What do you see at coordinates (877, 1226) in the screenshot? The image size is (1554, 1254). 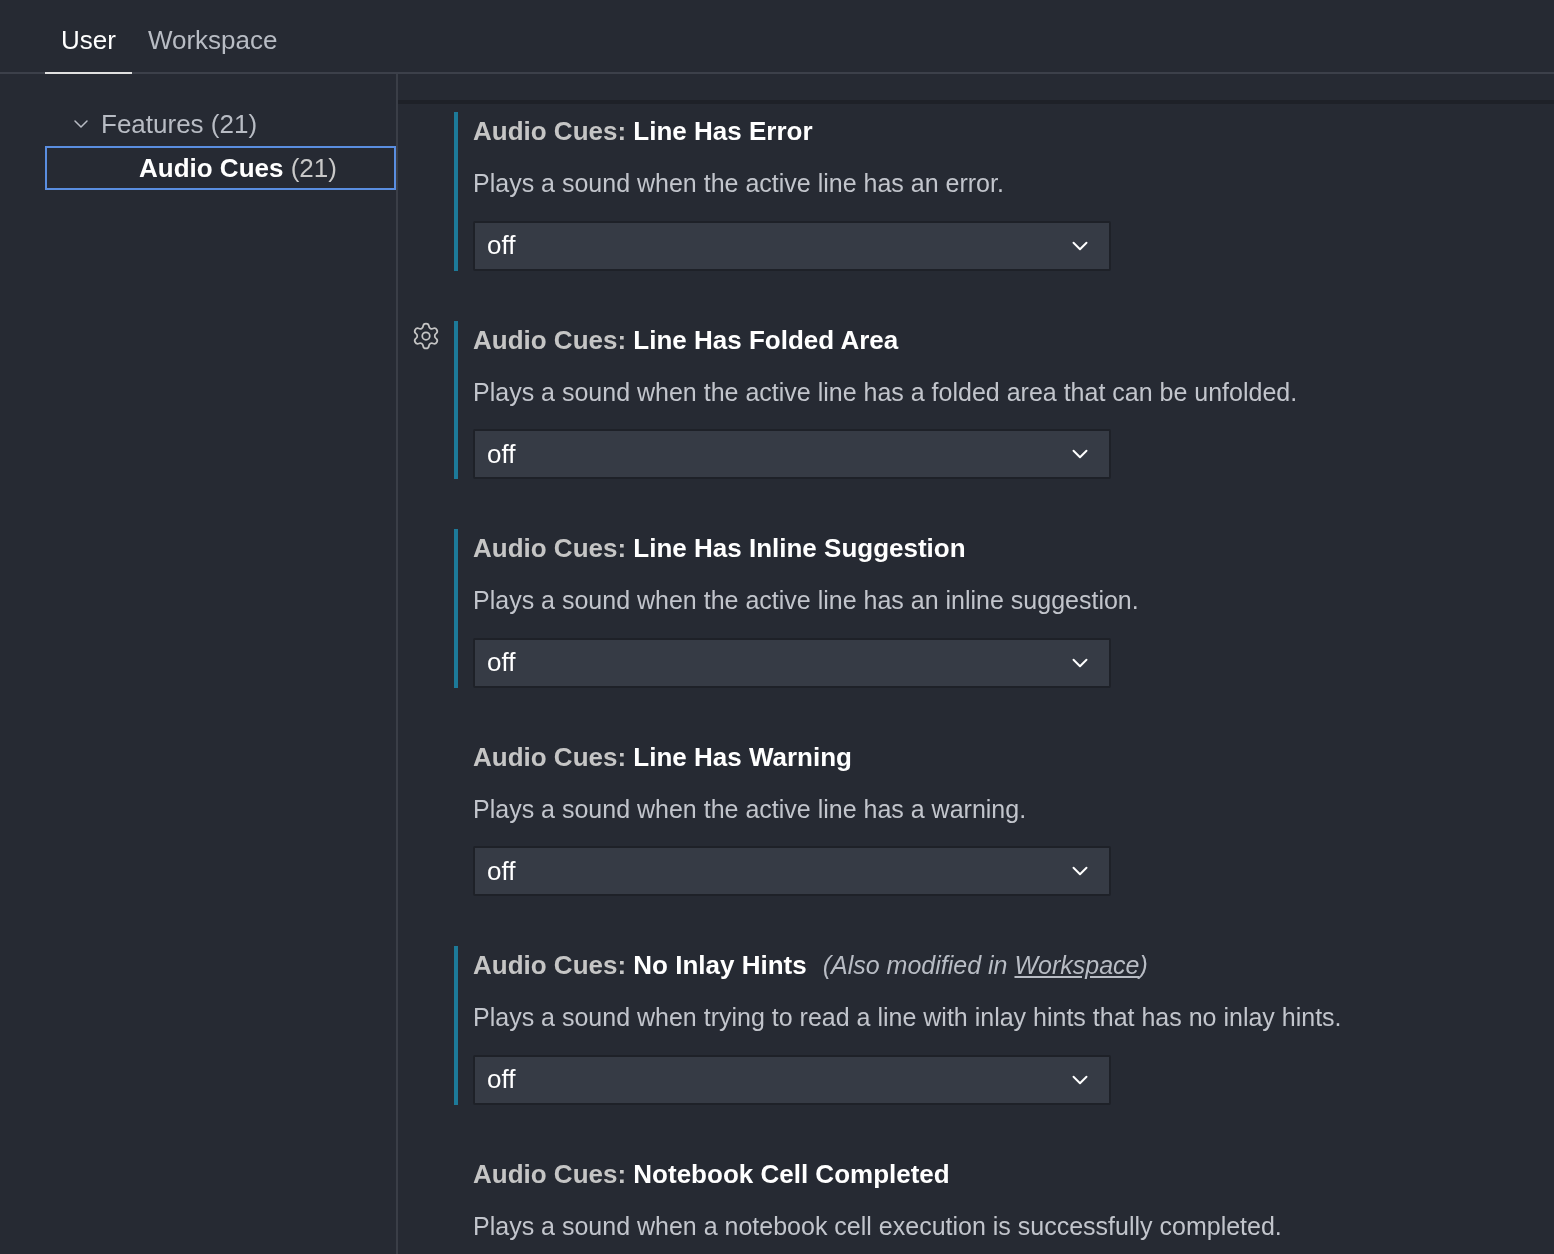 I see `setting-description: Plays a sound when a notebook cell execution is successfully completed.` at bounding box center [877, 1226].